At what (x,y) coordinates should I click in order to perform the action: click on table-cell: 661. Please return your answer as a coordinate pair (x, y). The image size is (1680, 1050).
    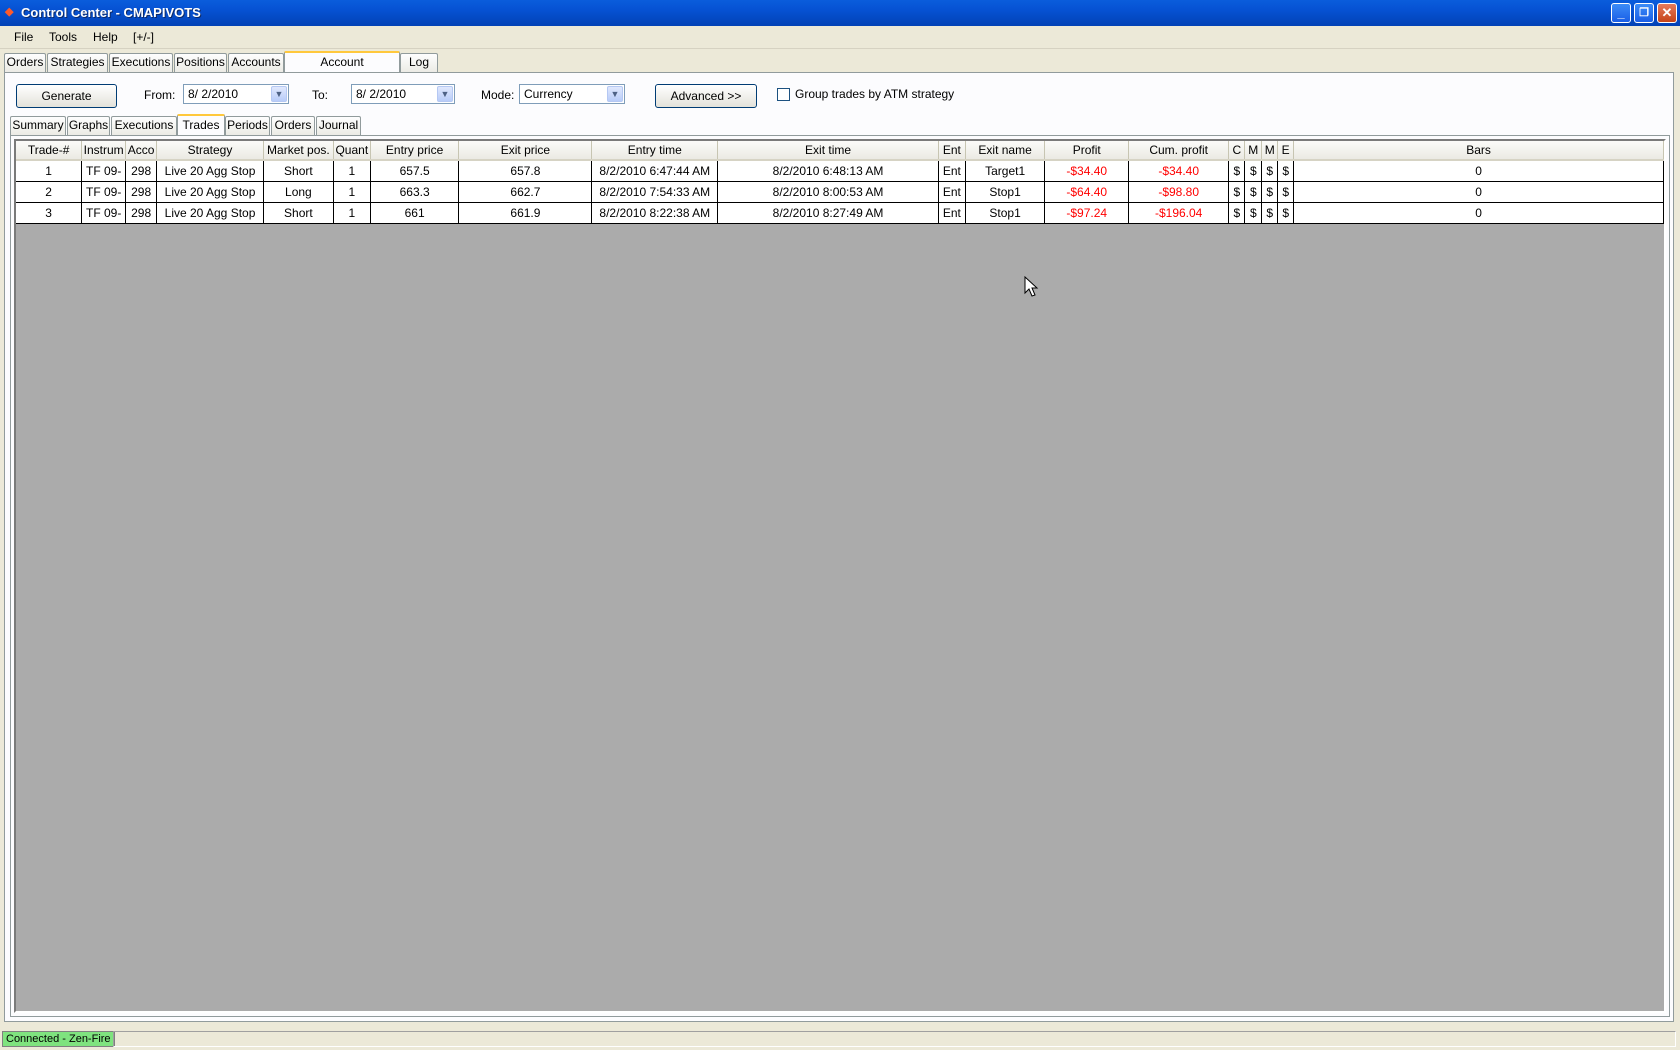
    Looking at the image, I should click on (415, 213).